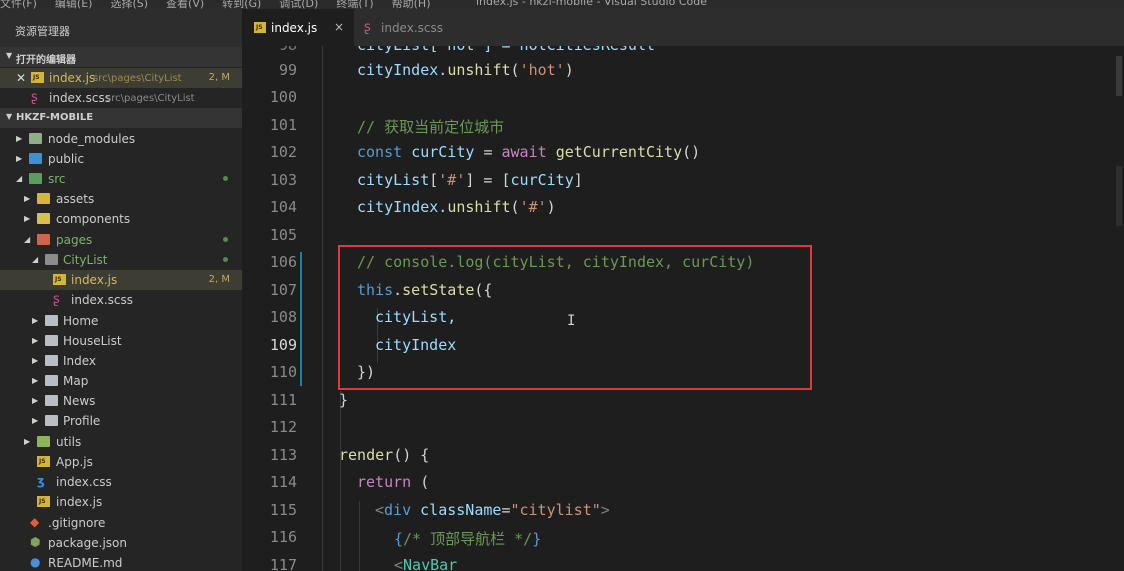  I want to click on tree-item-label: assets, so click(75, 199).